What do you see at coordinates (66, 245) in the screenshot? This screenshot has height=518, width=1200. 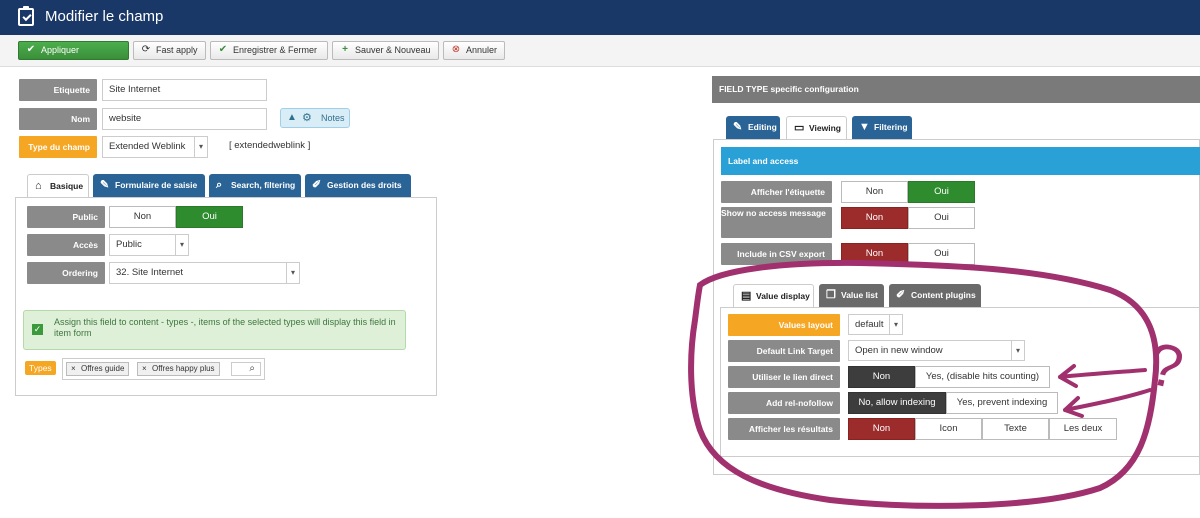 I see `access-label: Accès` at bounding box center [66, 245].